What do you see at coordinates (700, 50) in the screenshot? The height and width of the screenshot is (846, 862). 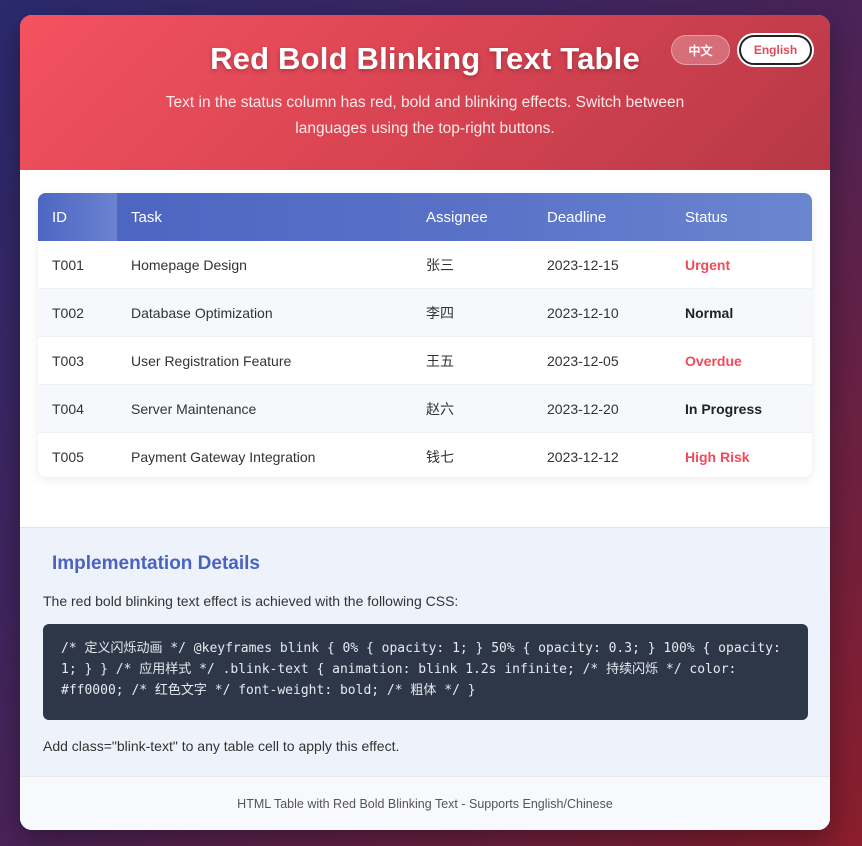 I see `lang-zh-button: 中文` at bounding box center [700, 50].